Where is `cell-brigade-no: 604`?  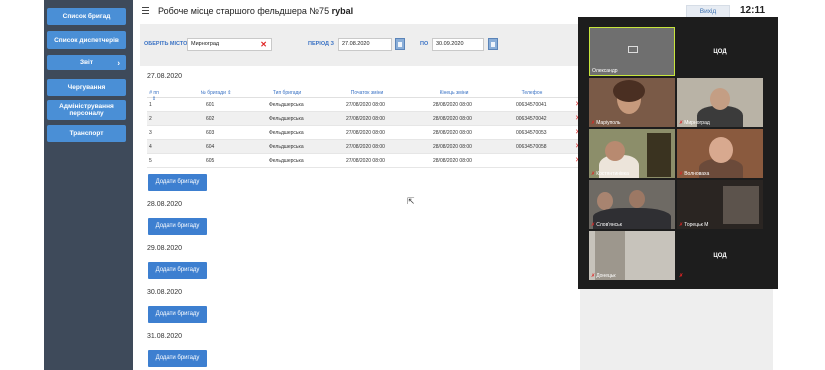 cell-brigade-no: 604 is located at coordinates (210, 147).